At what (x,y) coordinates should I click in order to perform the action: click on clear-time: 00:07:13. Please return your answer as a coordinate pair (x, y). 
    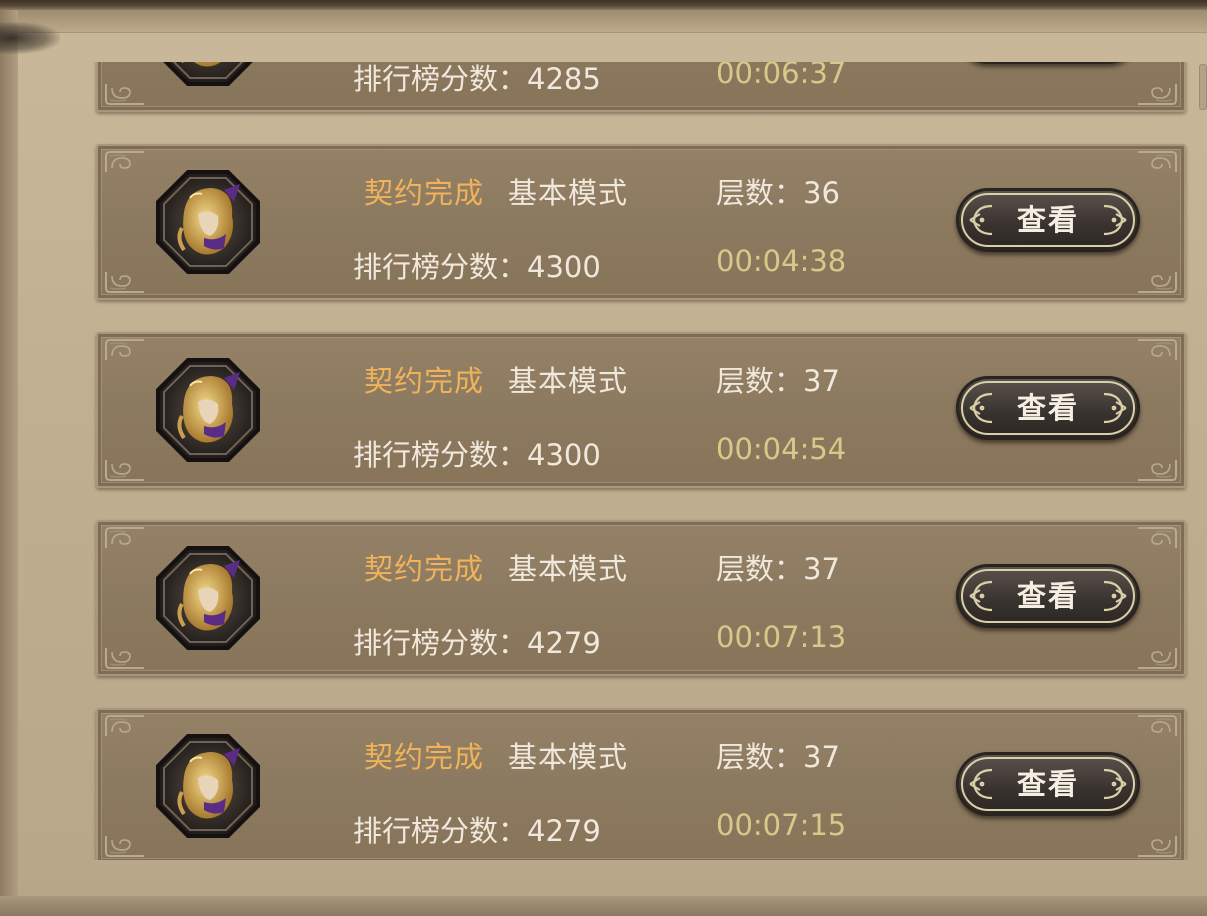
    Looking at the image, I should click on (781, 637).